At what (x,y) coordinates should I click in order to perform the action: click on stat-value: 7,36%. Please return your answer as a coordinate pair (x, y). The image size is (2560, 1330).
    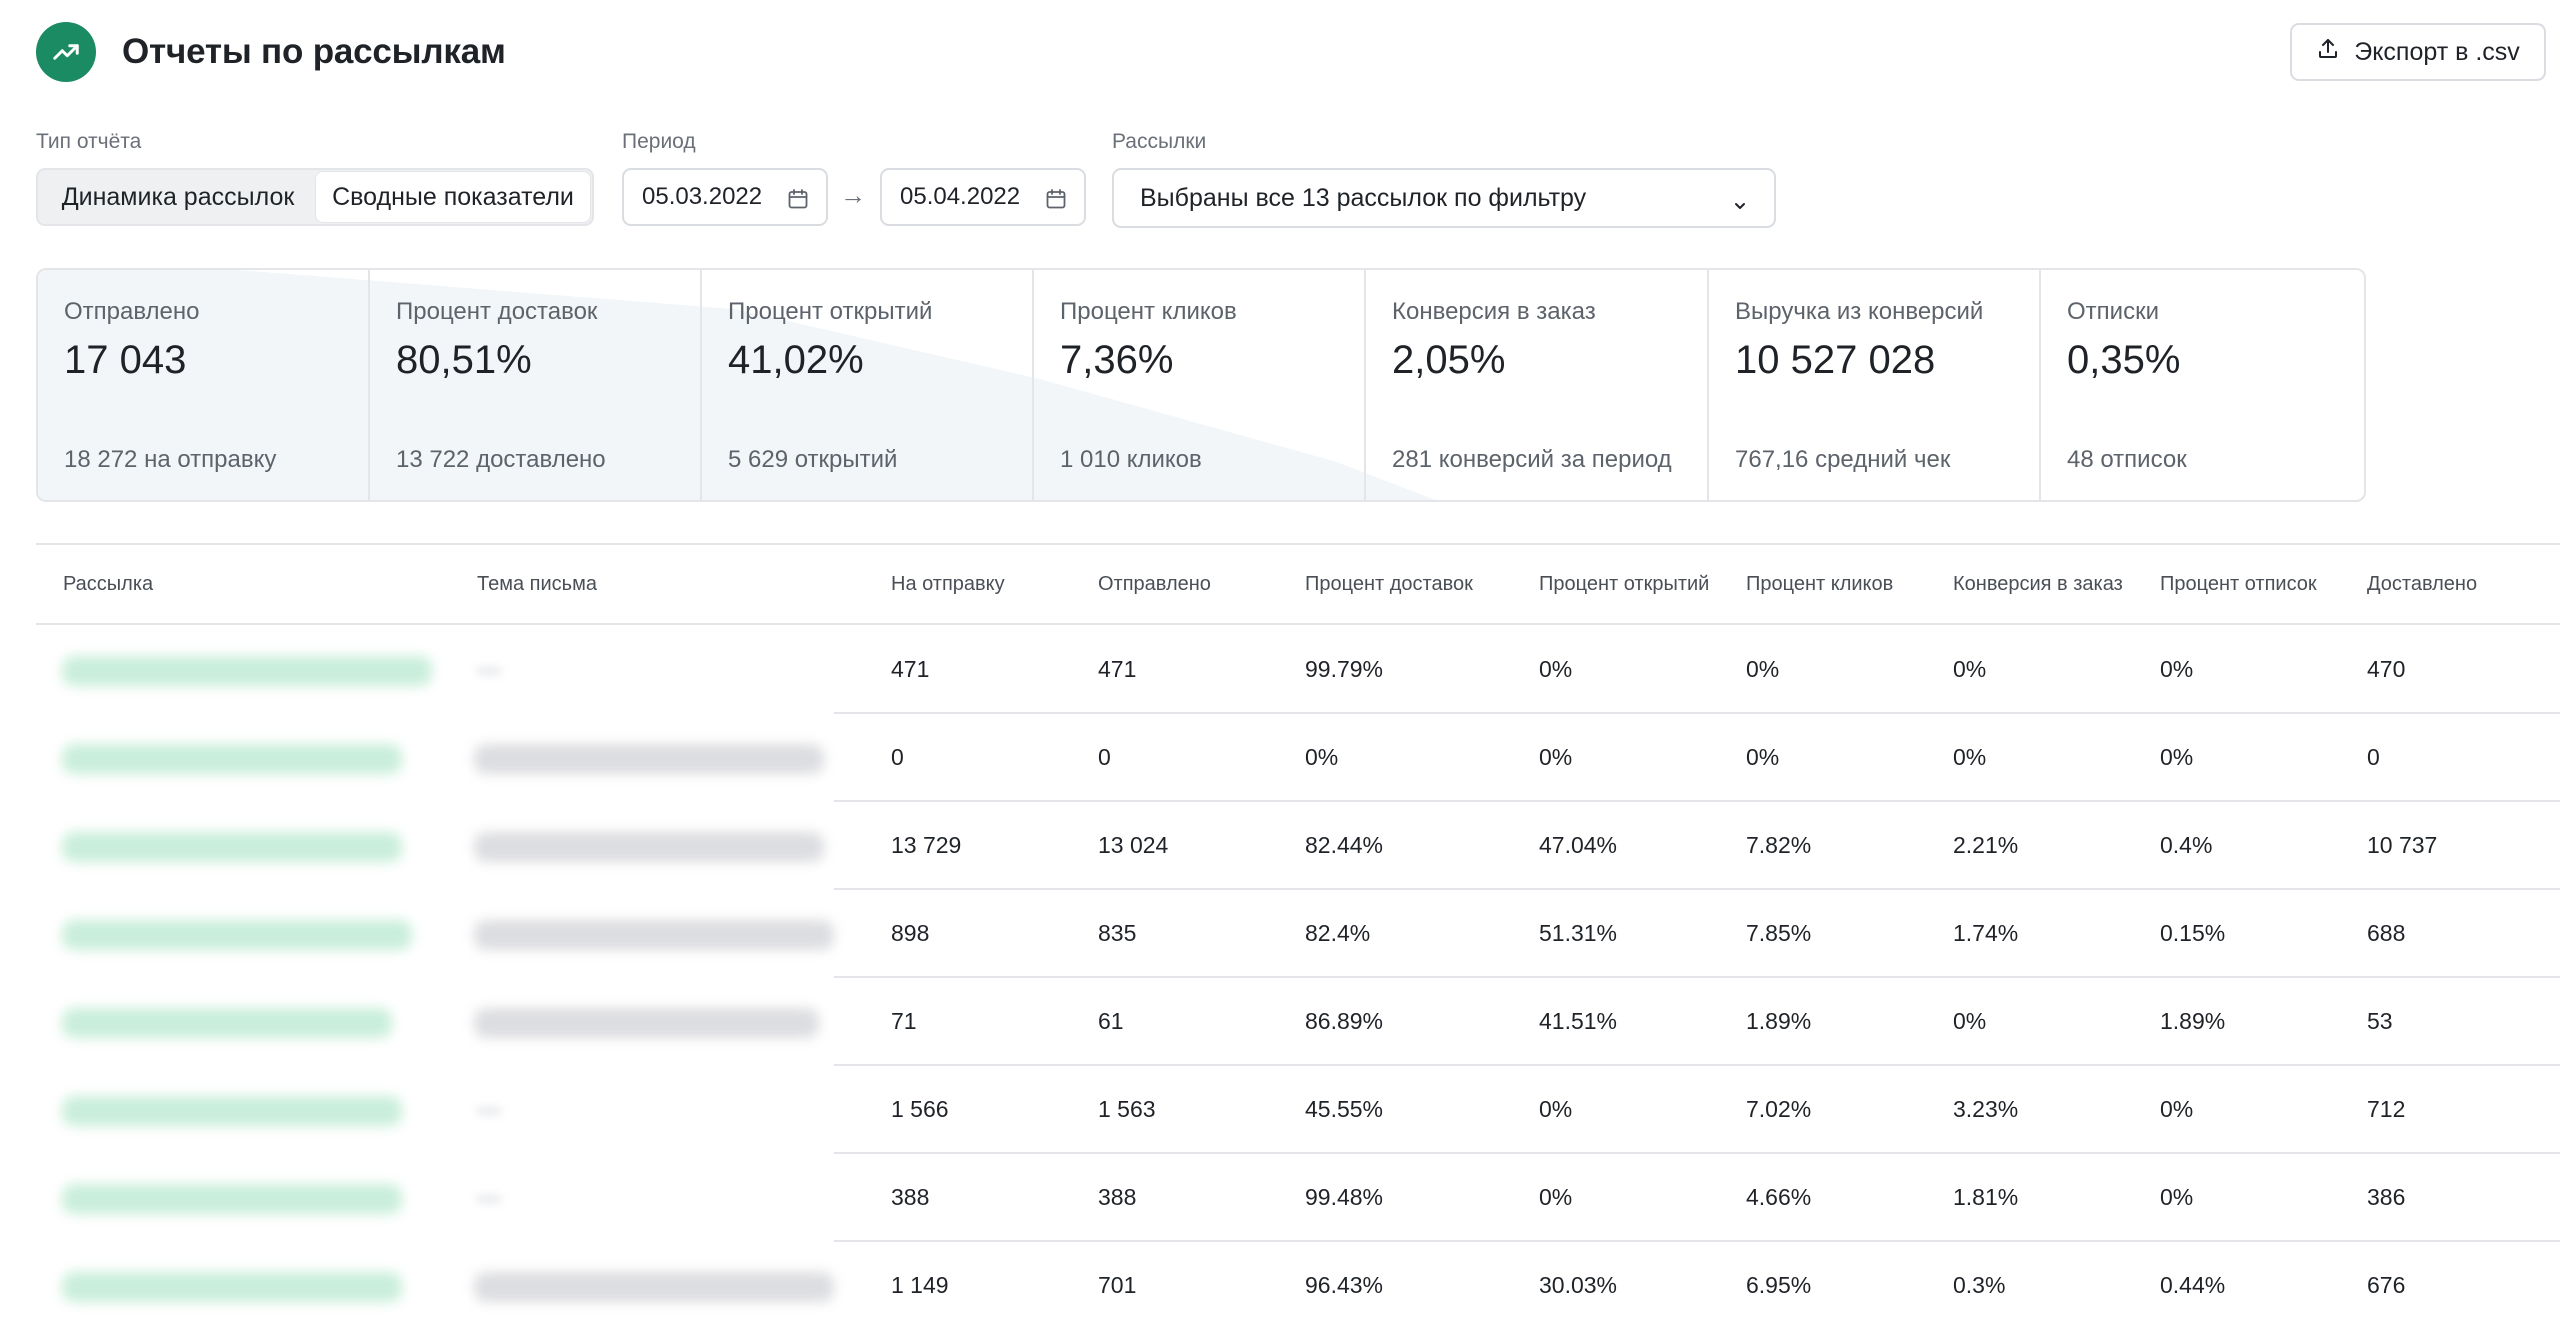
    Looking at the image, I should click on (1117, 360).